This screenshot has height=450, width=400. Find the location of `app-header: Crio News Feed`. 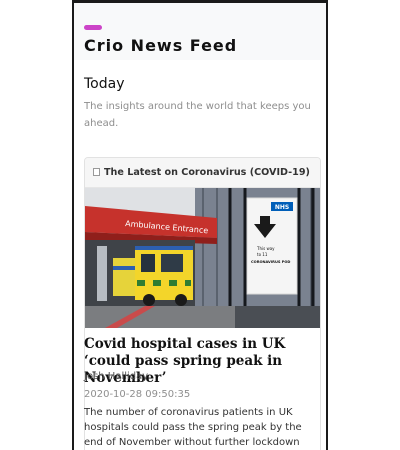

app-header: Crio News Feed is located at coordinates (200, 31).